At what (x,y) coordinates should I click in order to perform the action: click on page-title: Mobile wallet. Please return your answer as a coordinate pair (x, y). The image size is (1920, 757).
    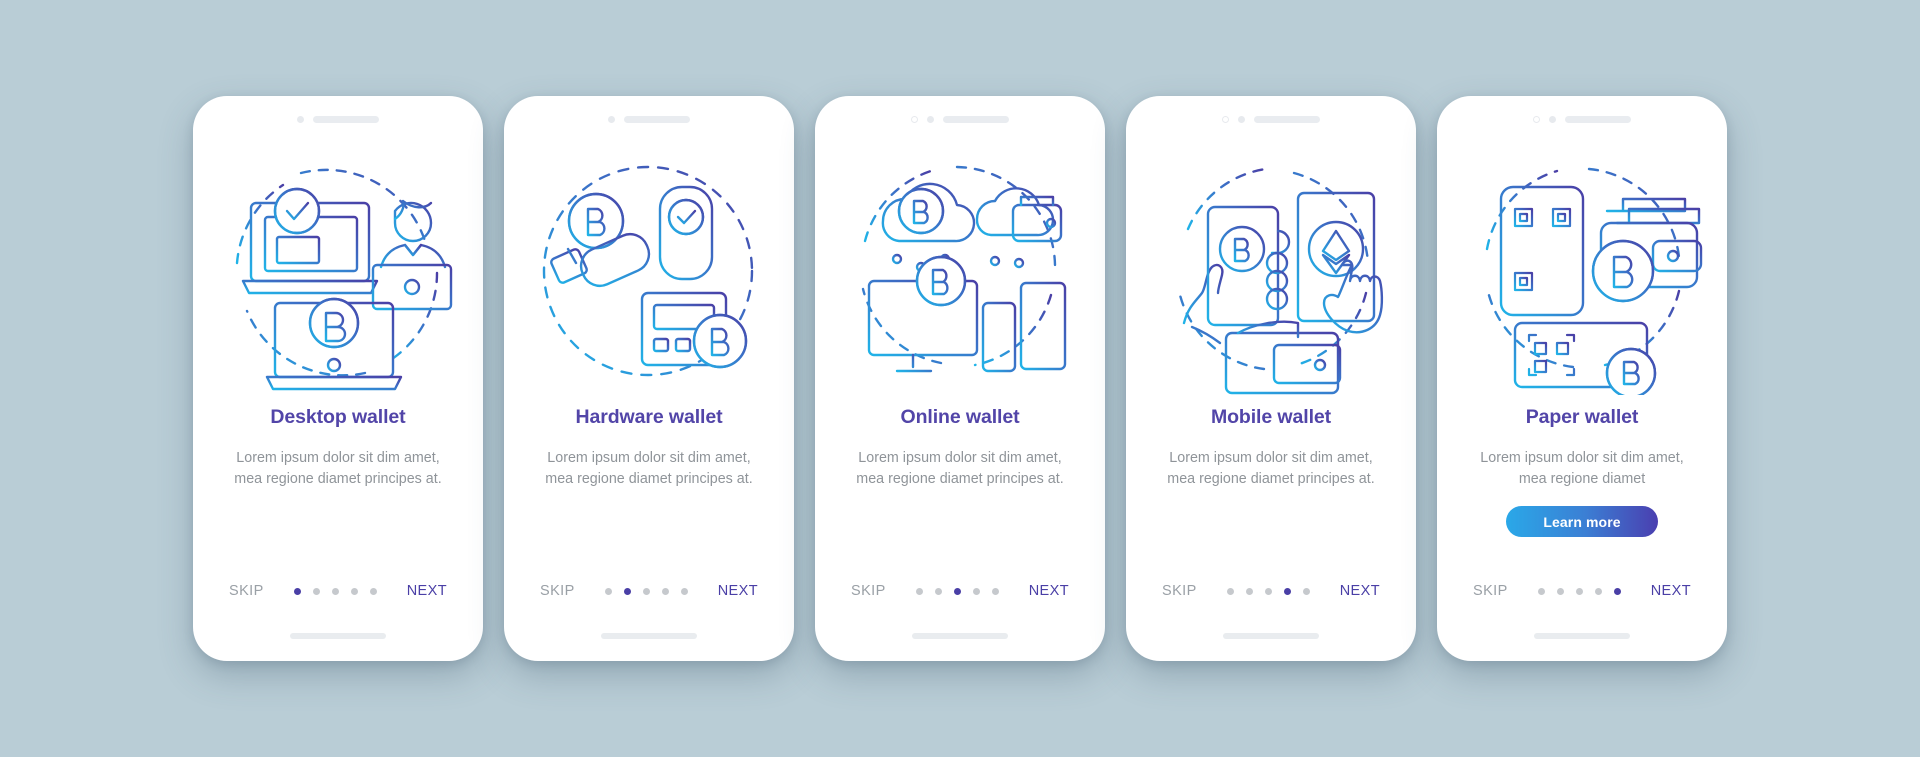
    Looking at the image, I should click on (1271, 417).